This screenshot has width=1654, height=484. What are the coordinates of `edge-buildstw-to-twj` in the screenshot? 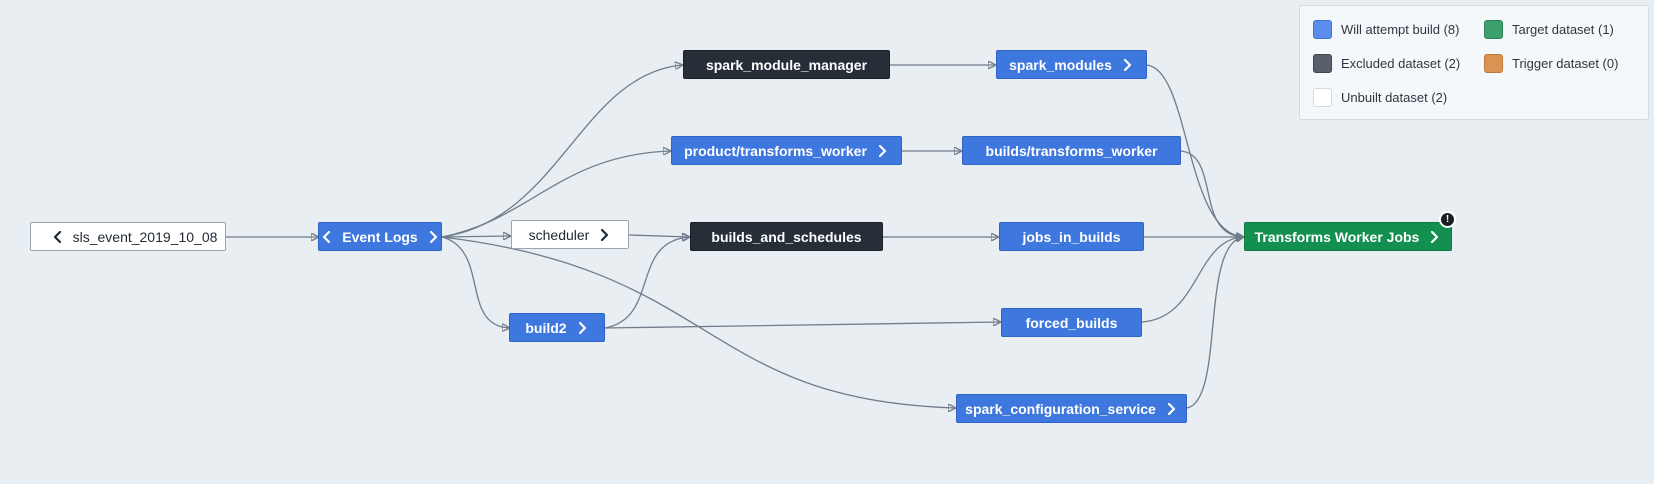 It's located at (1211, 193).